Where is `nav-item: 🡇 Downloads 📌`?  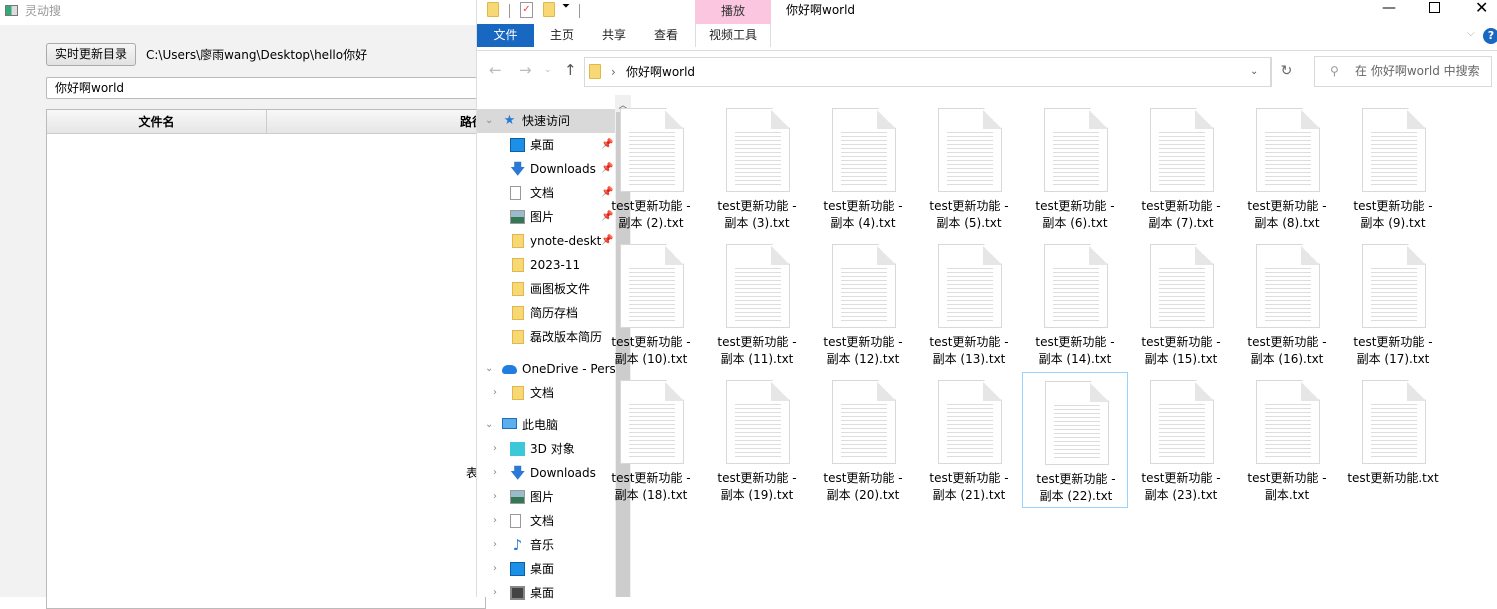 nav-item: 🡇 Downloads 📌 is located at coordinates (546, 169).